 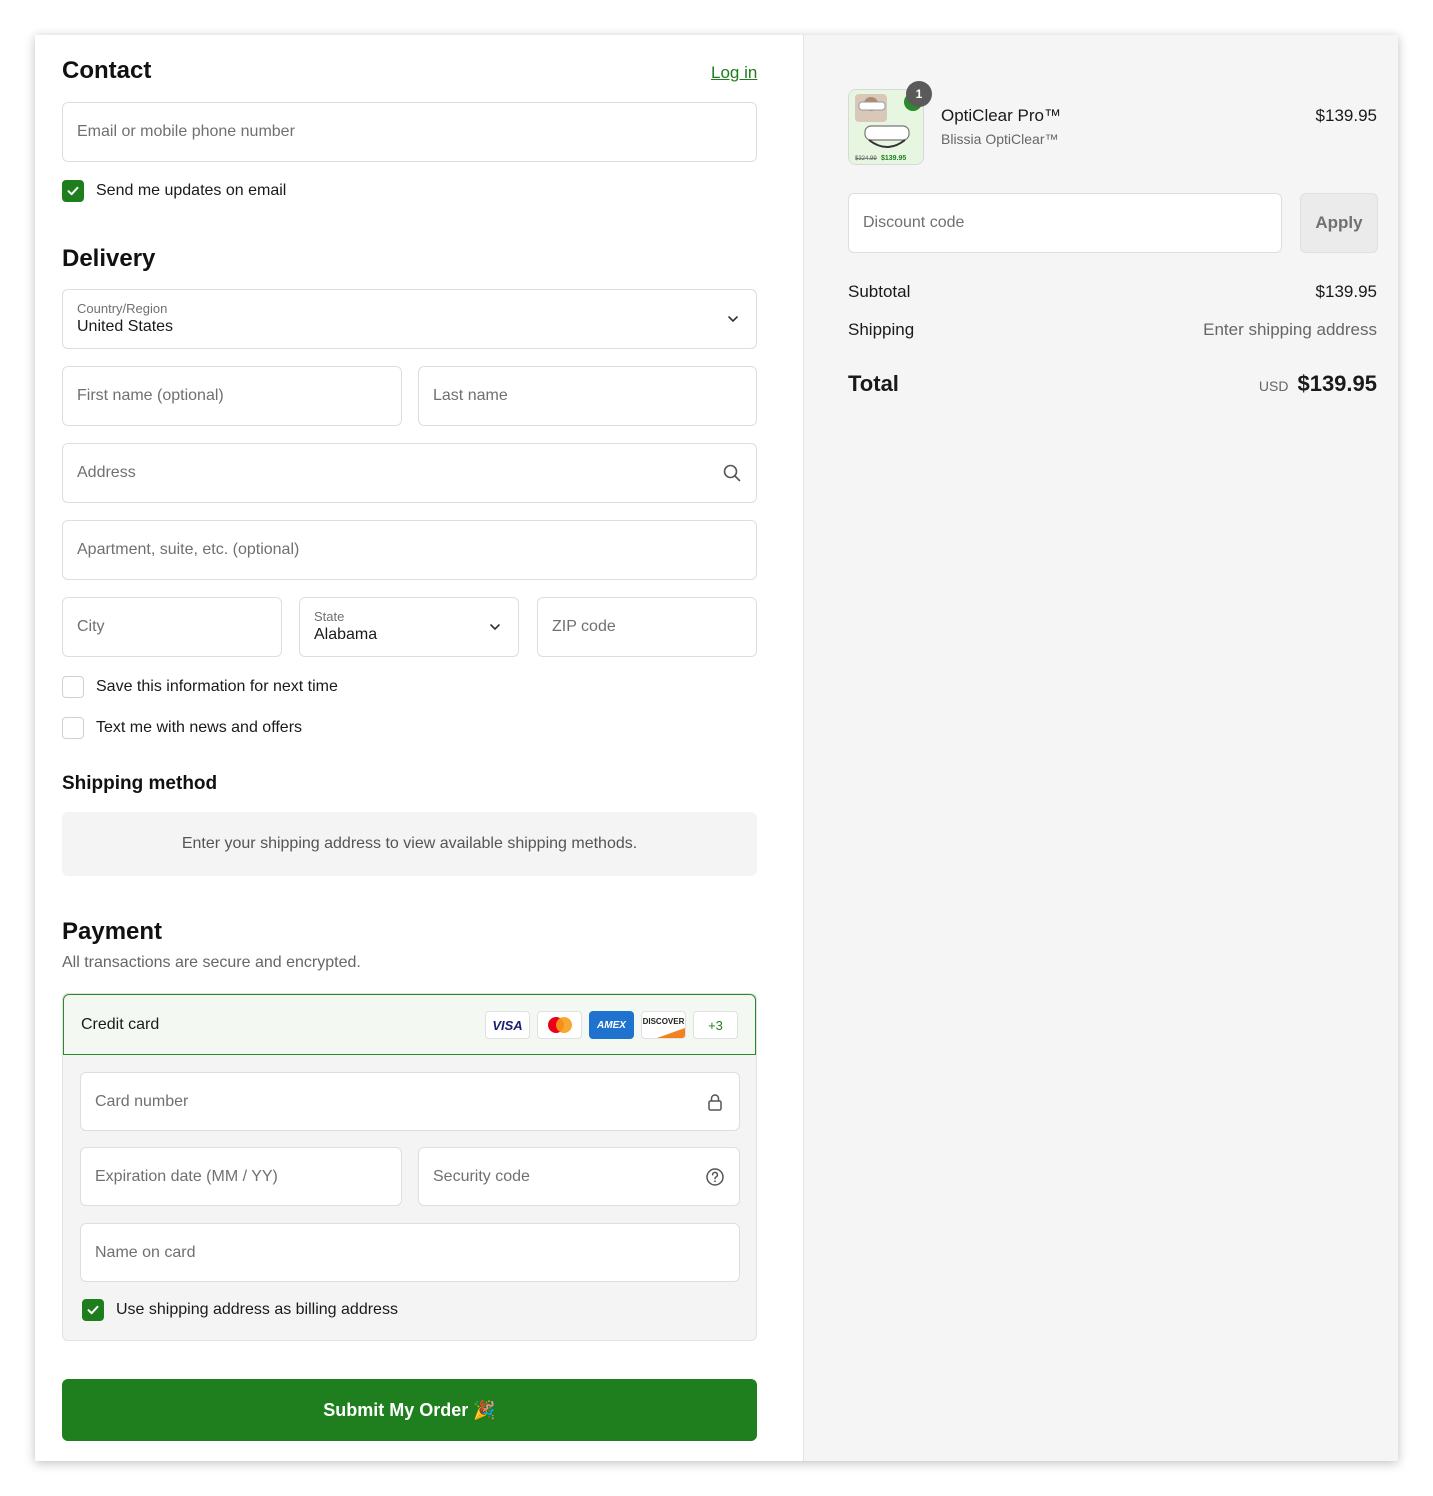 I want to click on total-block: USD $139.95, so click(x=1318, y=384).